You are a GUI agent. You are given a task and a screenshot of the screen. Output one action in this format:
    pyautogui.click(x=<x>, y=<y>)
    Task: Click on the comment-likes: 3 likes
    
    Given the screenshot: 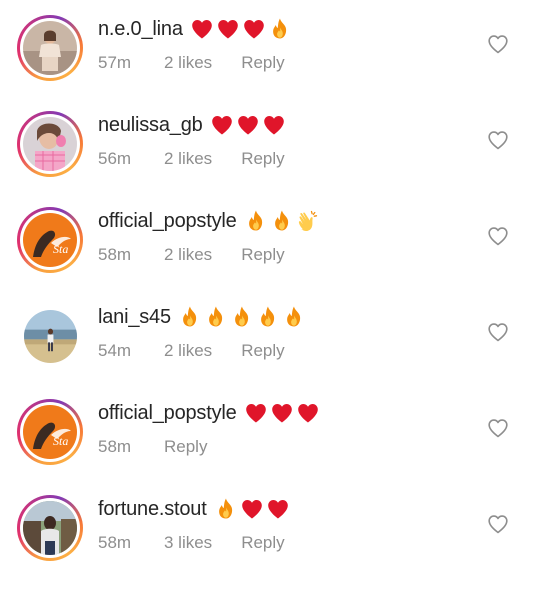 What is the action you would take?
    pyautogui.click(x=188, y=543)
    